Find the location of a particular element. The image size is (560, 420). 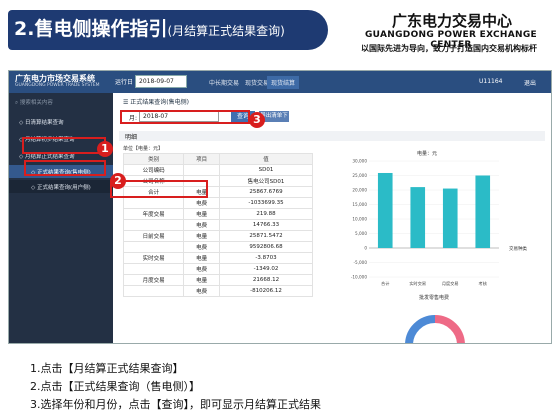

table-header: 项目 is located at coordinates (201, 159).